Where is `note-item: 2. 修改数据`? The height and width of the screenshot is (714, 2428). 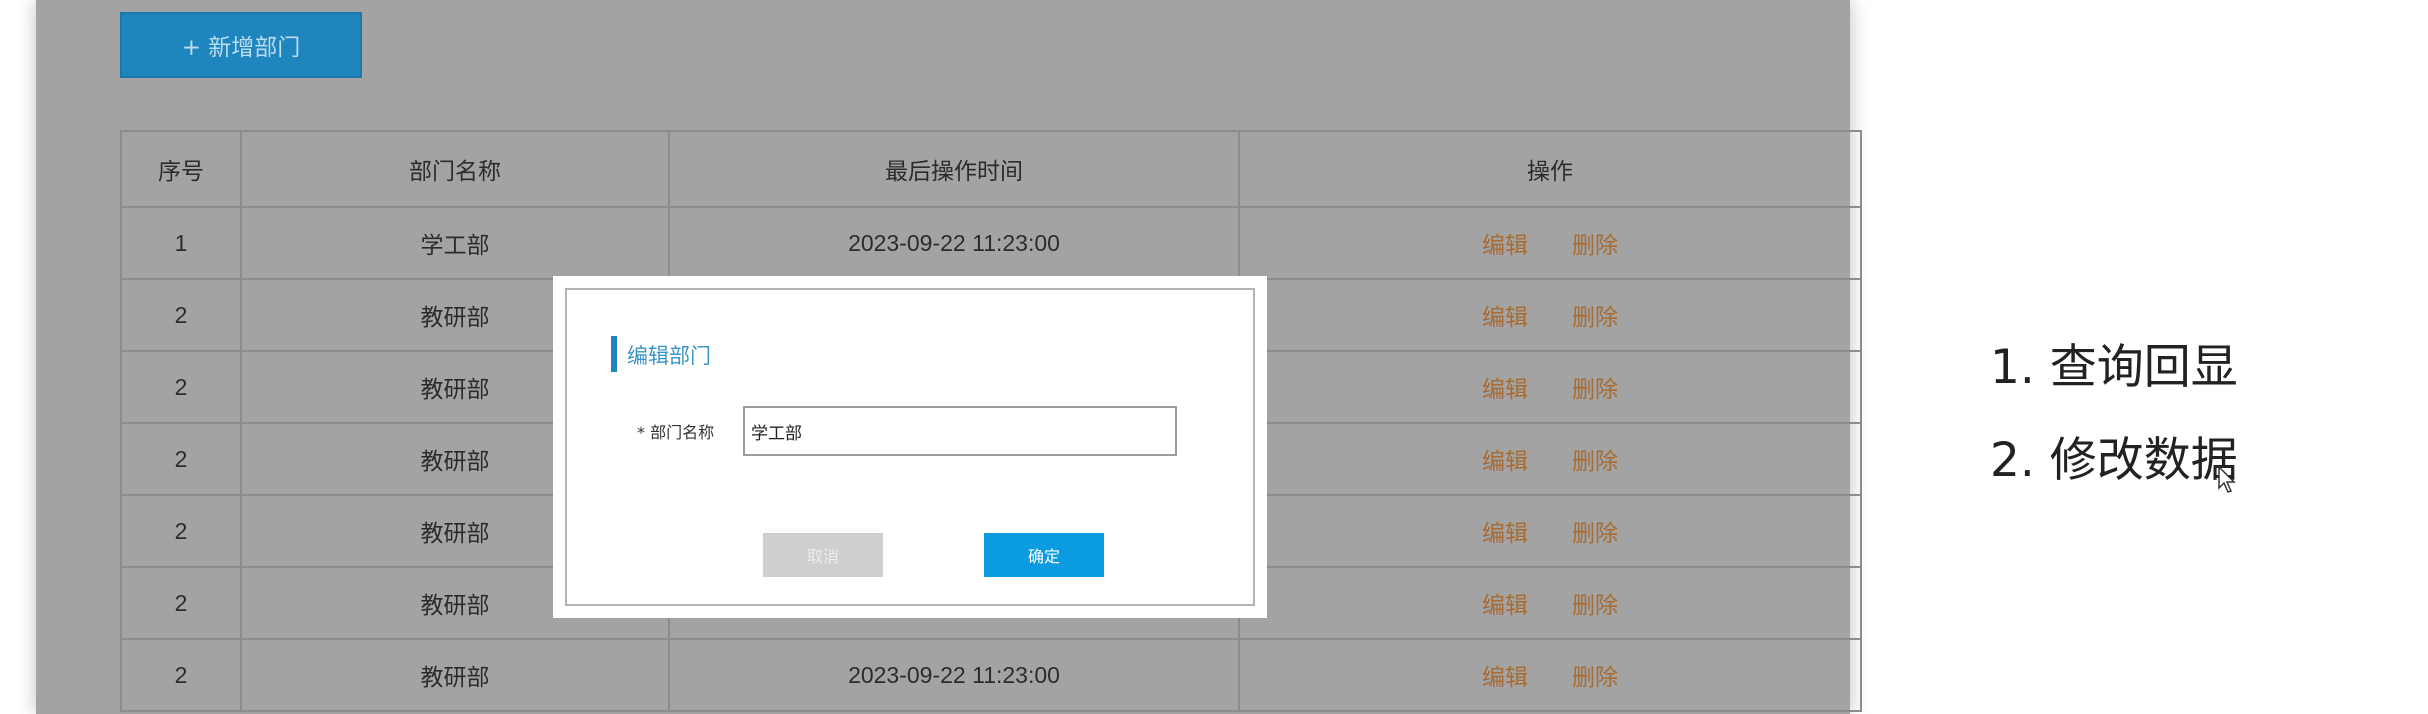 note-item: 2. 修改数据 is located at coordinates (2114, 460).